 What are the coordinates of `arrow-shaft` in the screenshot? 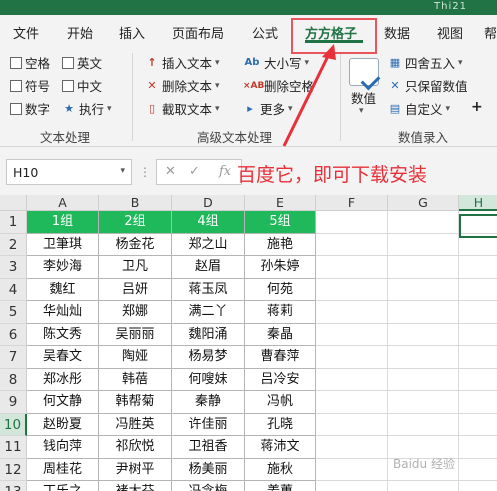 It's located at (307, 99).